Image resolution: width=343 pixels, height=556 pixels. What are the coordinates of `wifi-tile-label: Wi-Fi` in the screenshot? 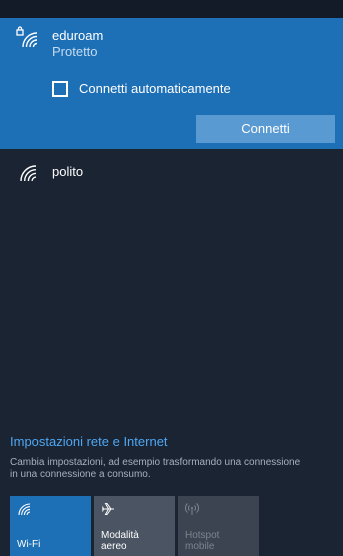 It's located at (29, 544).